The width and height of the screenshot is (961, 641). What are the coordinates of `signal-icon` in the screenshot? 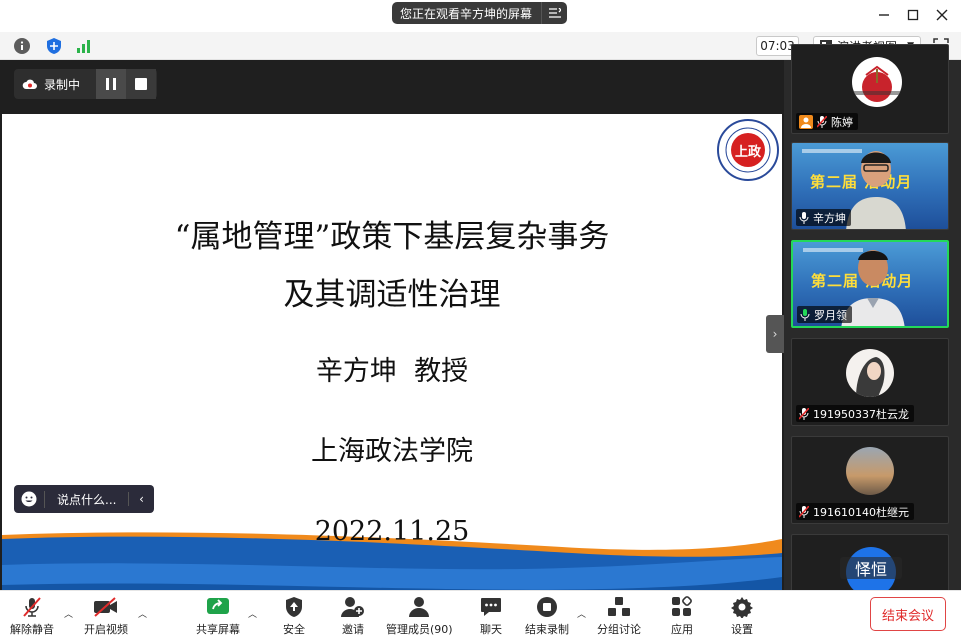 It's located at (85, 46).